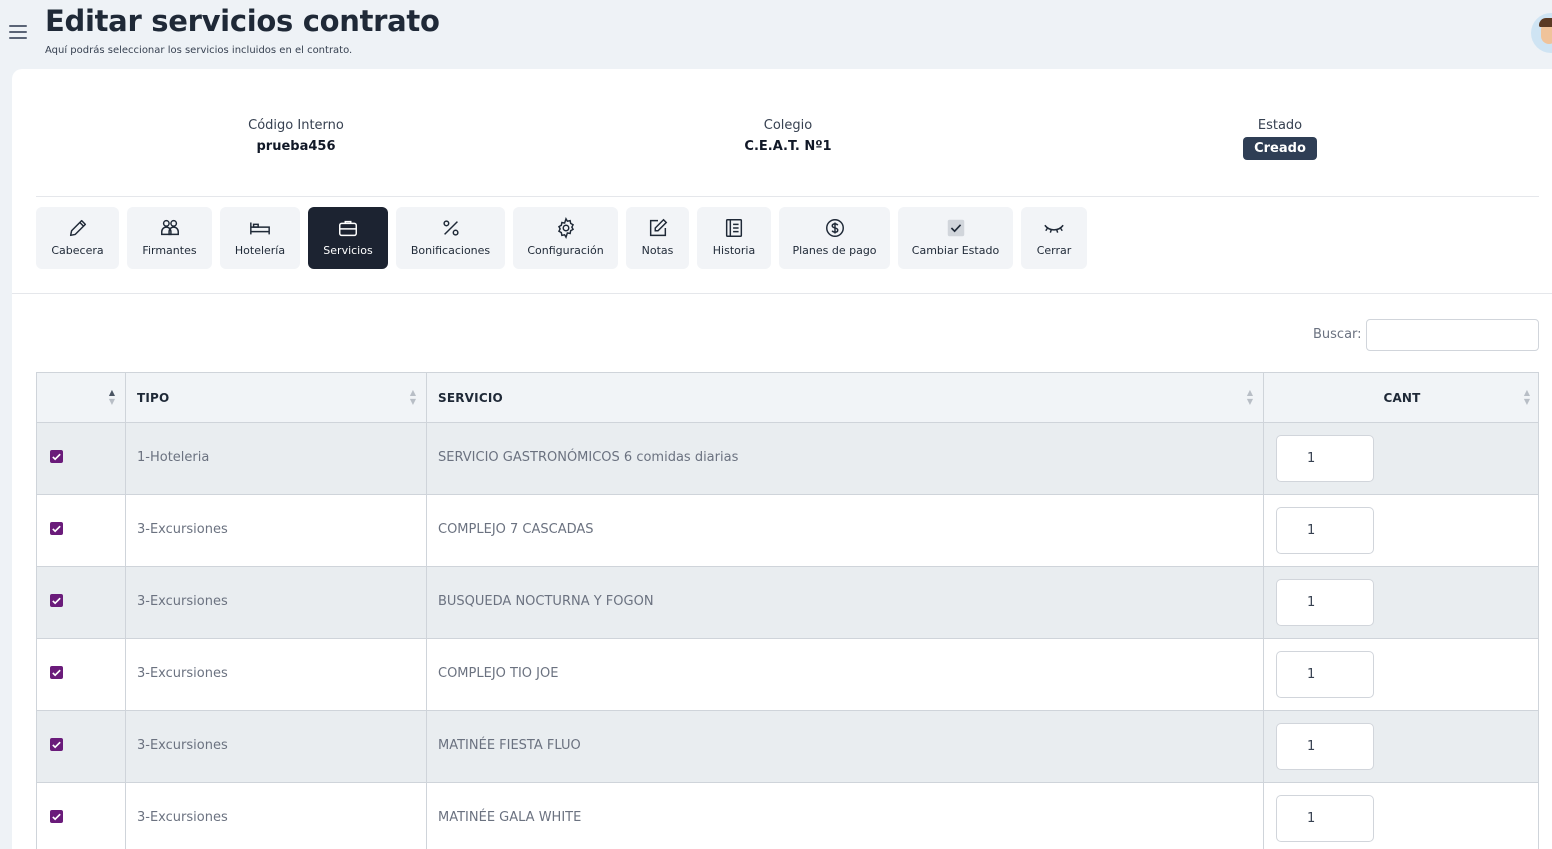  Describe the element at coordinates (1054, 228) in the screenshot. I see `eye-closed-icon` at that location.